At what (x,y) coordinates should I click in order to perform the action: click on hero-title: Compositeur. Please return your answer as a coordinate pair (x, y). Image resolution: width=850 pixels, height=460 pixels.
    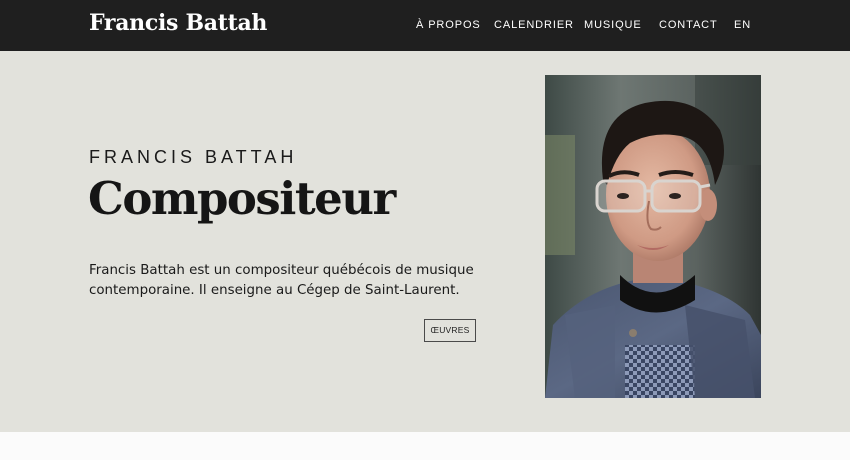
    Looking at the image, I should click on (242, 198).